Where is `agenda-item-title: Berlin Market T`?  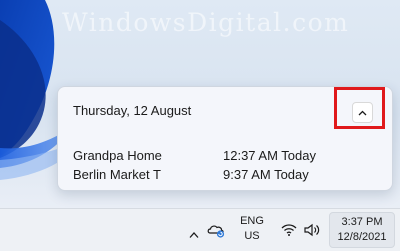 agenda-item-title: Berlin Market T is located at coordinates (117, 174).